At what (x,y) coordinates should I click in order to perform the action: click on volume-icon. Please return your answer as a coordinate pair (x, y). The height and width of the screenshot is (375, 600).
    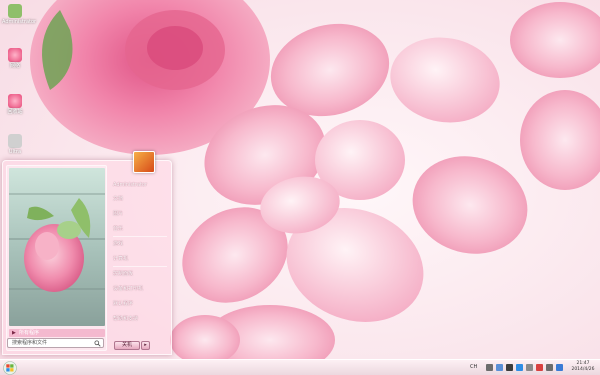
    Looking at the image, I should click on (529, 367).